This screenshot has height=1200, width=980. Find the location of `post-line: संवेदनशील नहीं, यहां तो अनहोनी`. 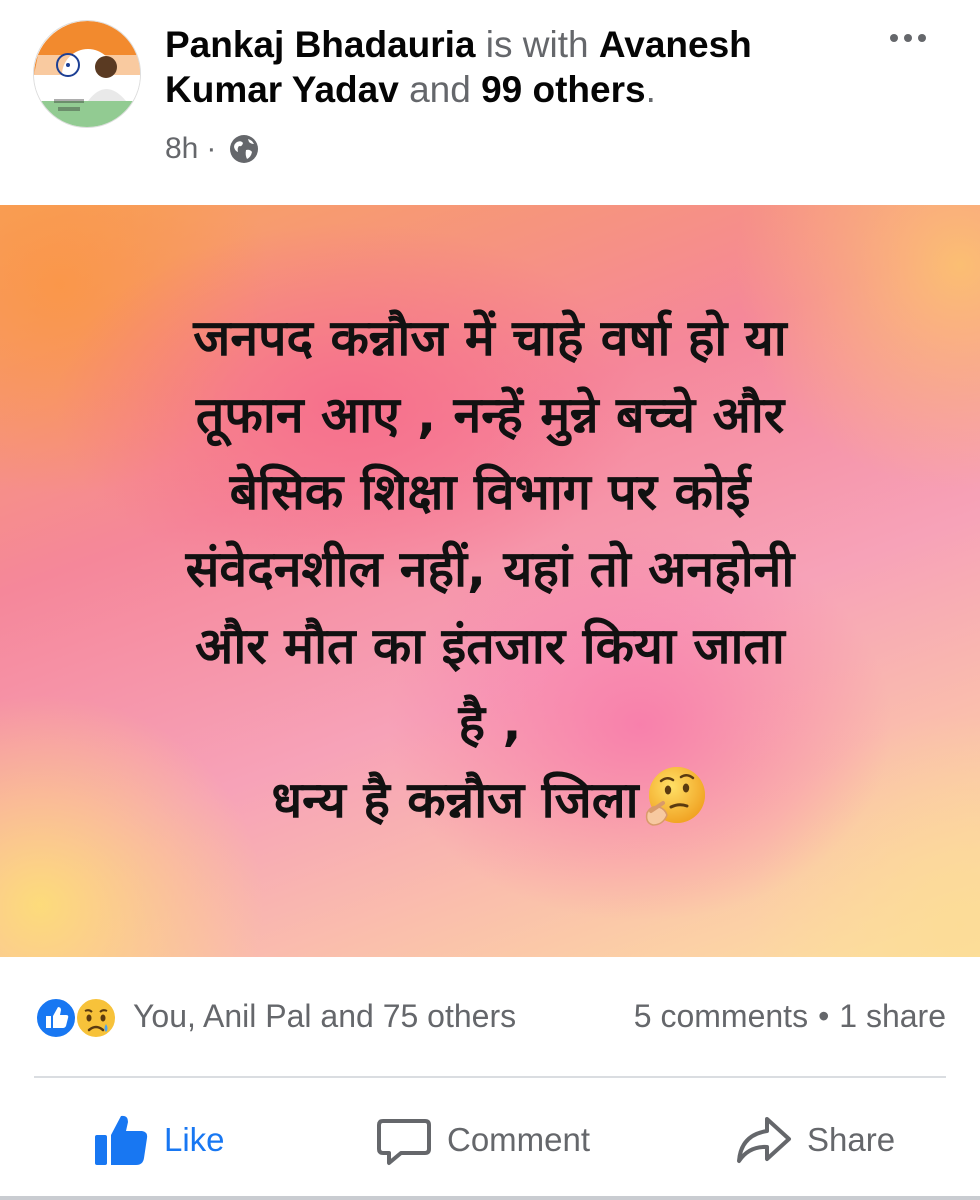

post-line: संवेदनशील नहीं, यहां तो अनहोनी is located at coordinates (490, 569).